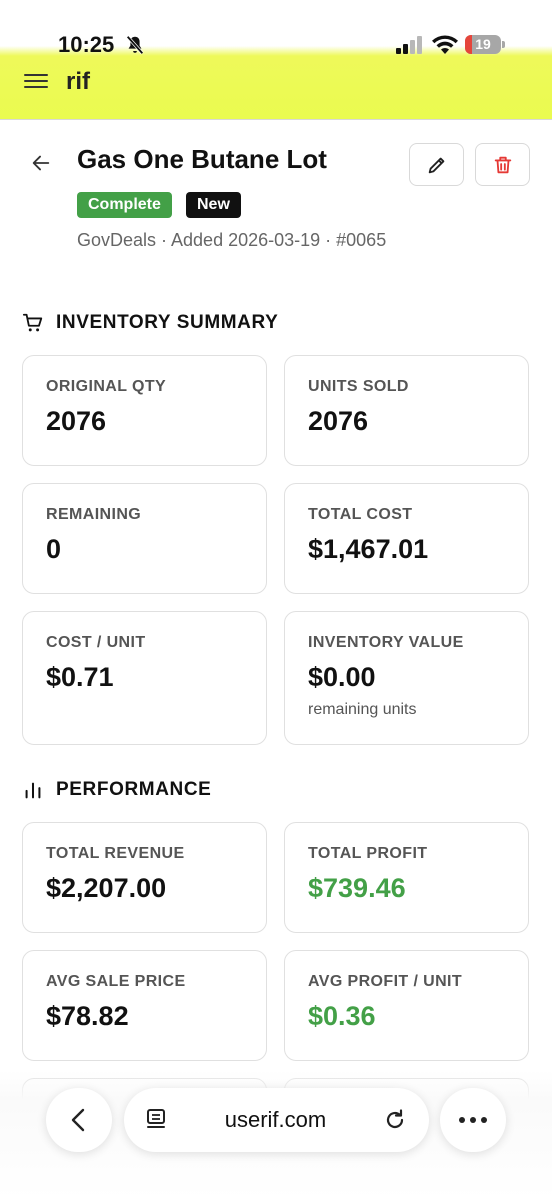 The height and width of the screenshot is (1200, 552). Describe the element at coordinates (54, 549) in the screenshot. I see `stat-value: 0` at that location.